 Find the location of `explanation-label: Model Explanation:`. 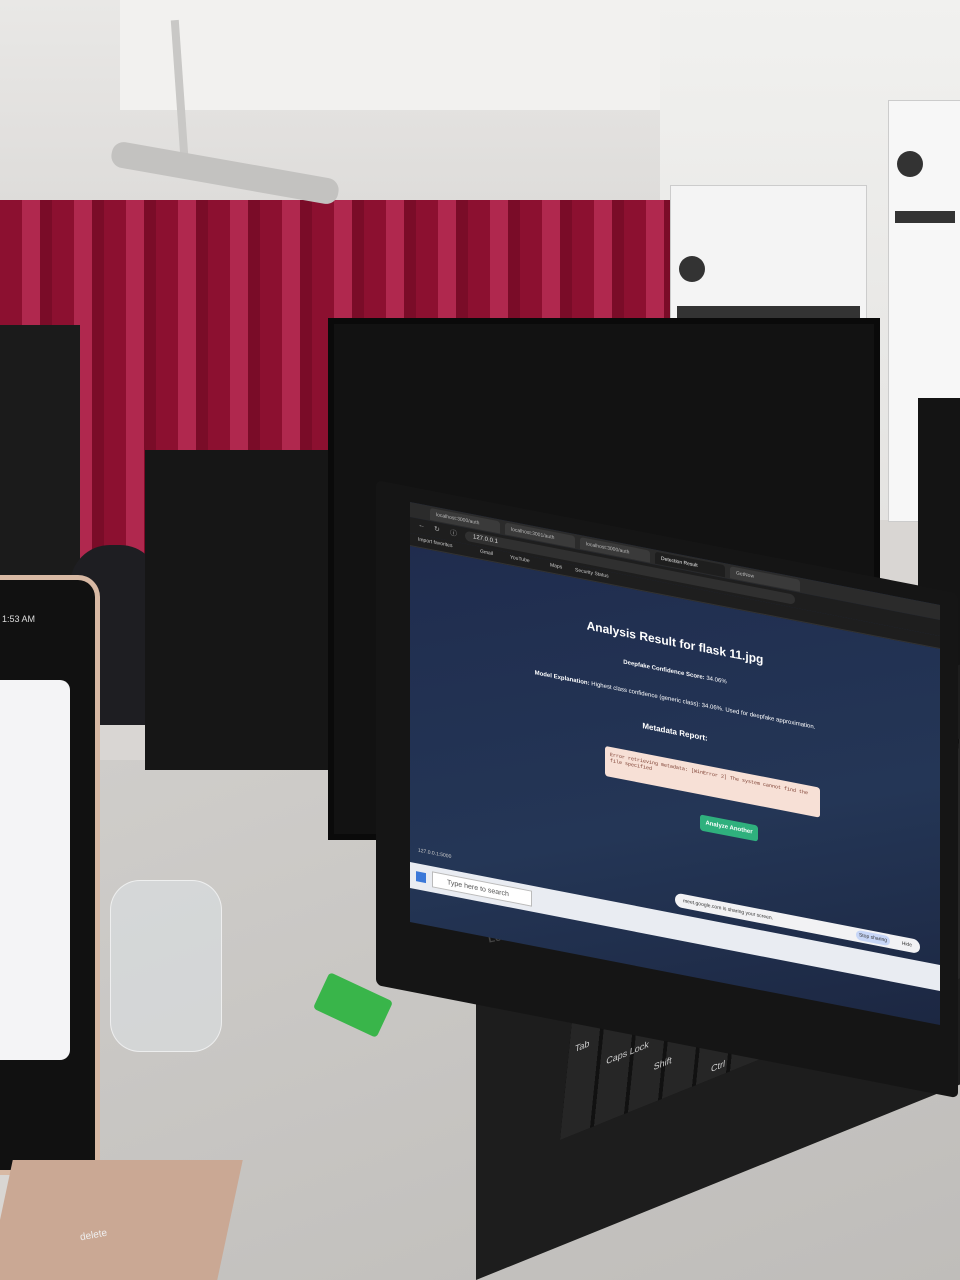

explanation-label: Model Explanation: is located at coordinates (562, 678).